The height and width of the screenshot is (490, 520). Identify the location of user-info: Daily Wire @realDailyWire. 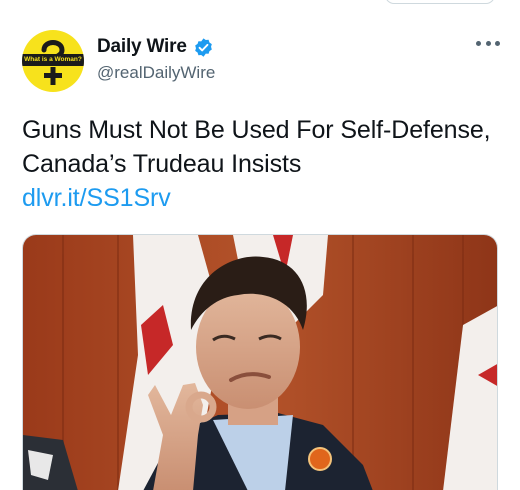
(156, 59).